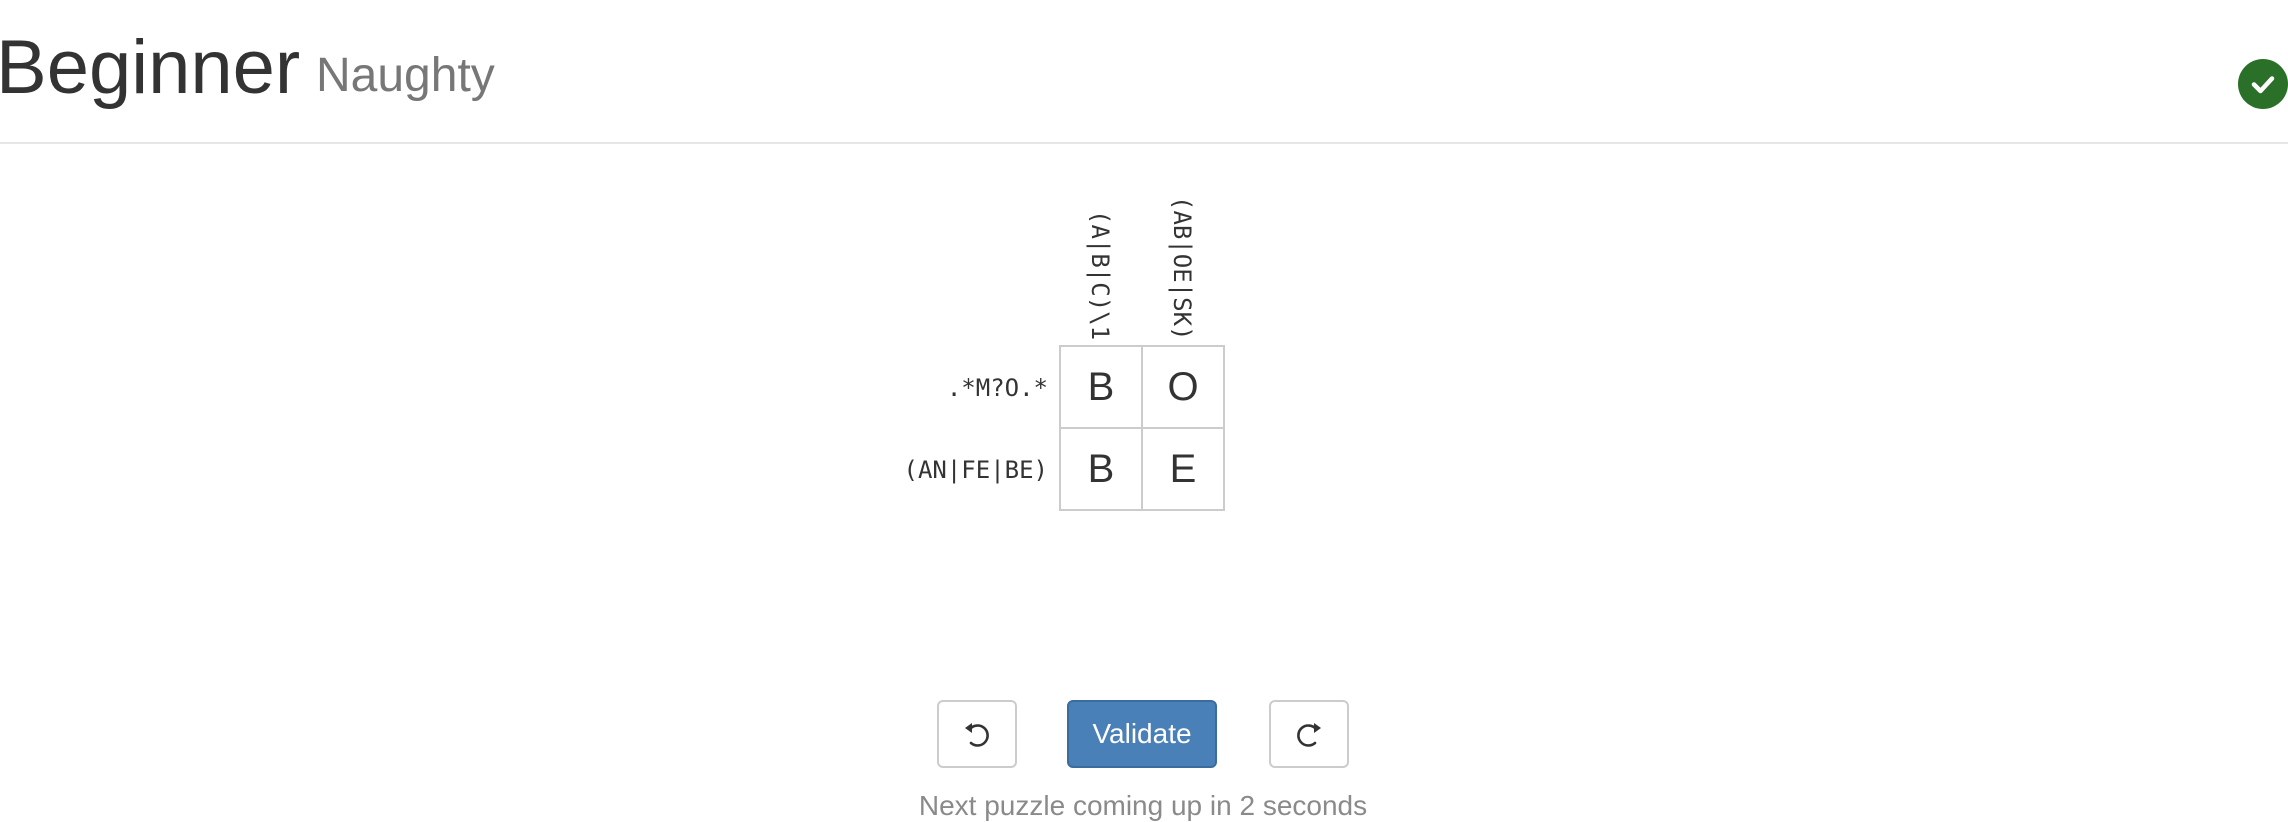 Image resolution: width=2288 pixels, height=822 pixels. What do you see at coordinates (1100, 275) in the screenshot?
I see `column-clue-1-text: (A|B|C)\1` at bounding box center [1100, 275].